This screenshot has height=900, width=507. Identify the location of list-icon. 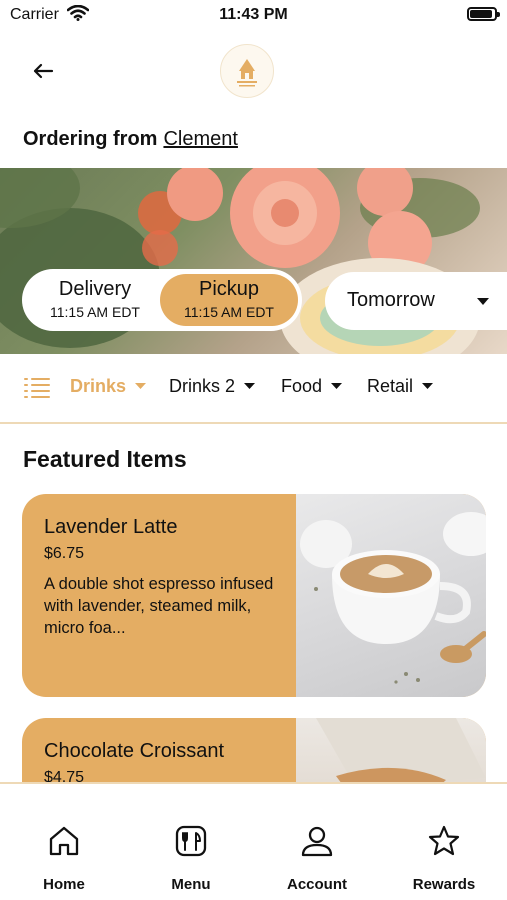
(37, 390).